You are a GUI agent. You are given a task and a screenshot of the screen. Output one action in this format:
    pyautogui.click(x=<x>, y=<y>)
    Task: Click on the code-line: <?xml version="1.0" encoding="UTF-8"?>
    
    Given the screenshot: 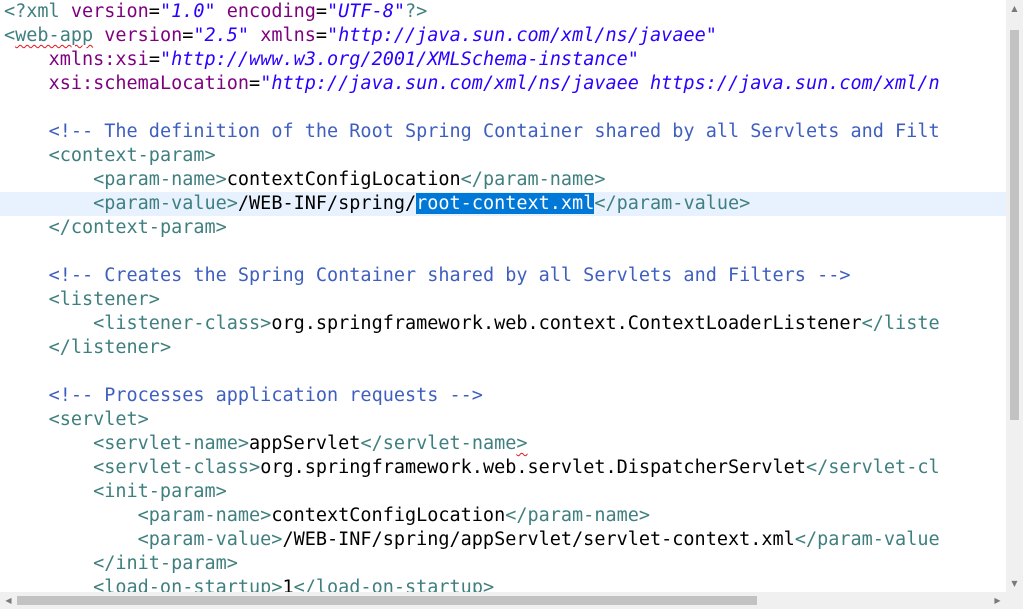 What is the action you would take?
    pyautogui.click(x=213, y=12)
    